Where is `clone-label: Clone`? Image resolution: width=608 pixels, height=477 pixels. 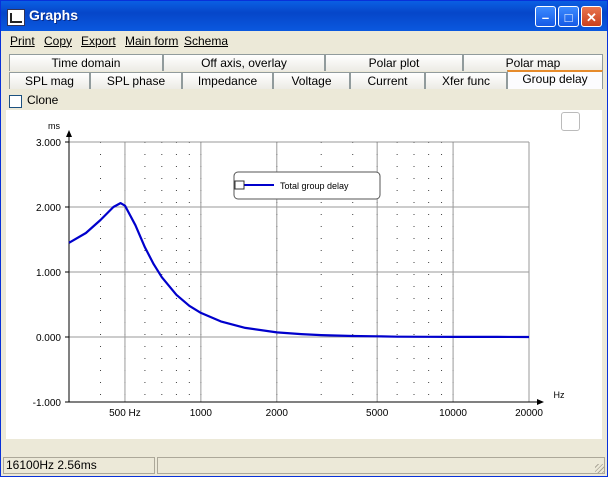
clone-label: Clone is located at coordinates (43, 100).